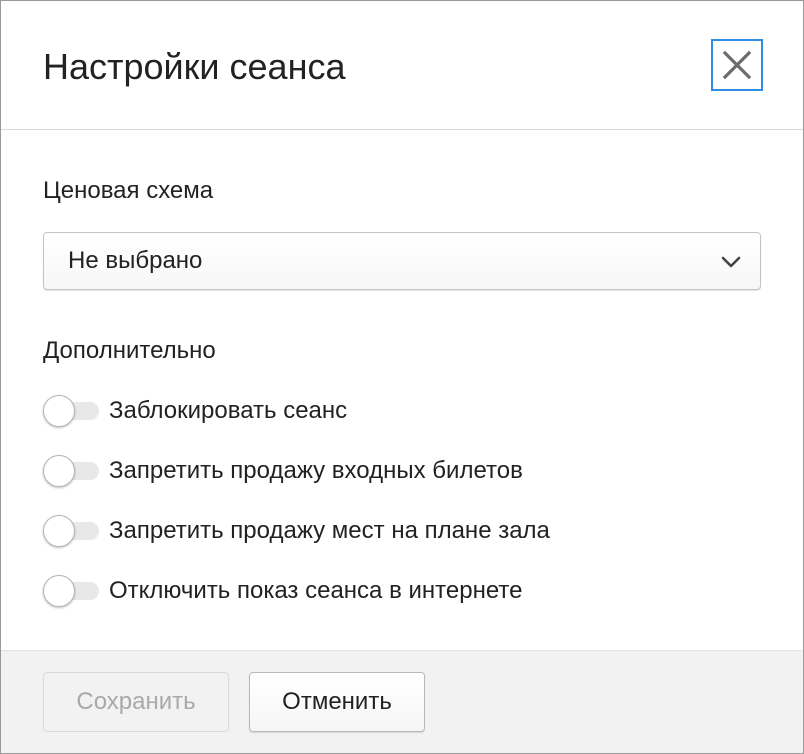 This screenshot has width=804, height=754. What do you see at coordinates (316, 470) in the screenshot?
I see `toggle-label: Запретить продажу входных билетов` at bounding box center [316, 470].